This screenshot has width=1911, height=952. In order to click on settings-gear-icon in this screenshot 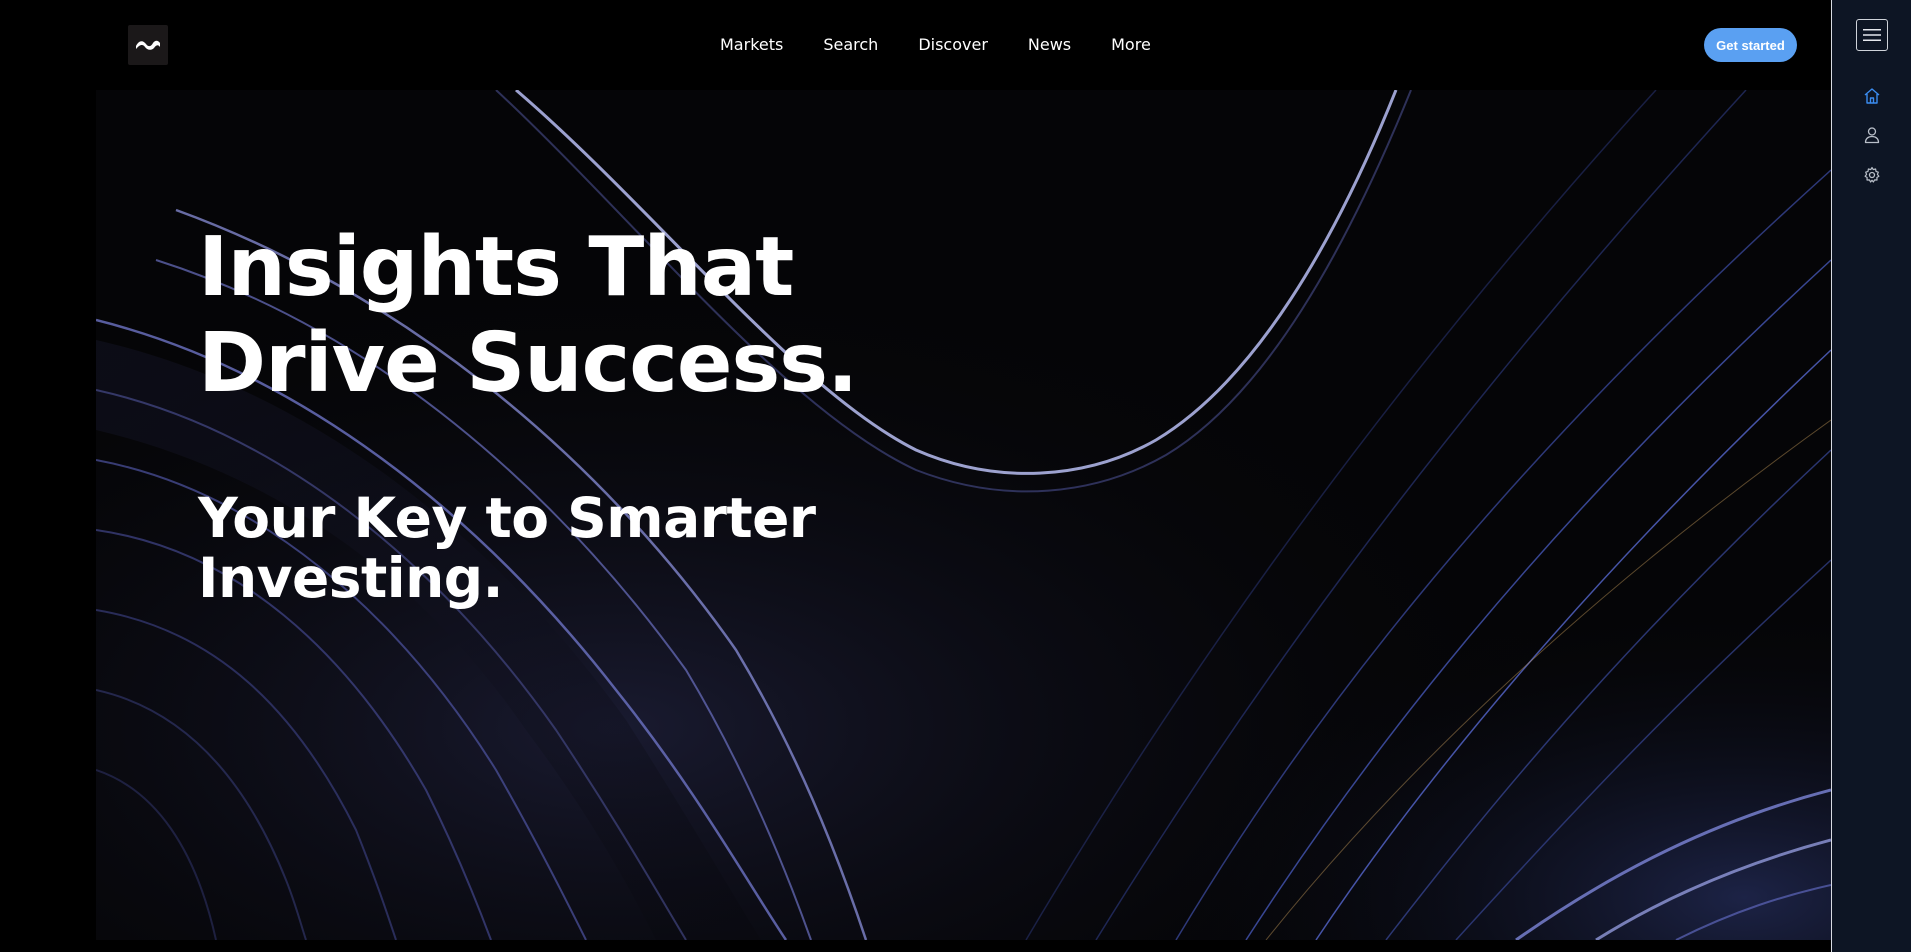, I will do `click(1872, 174)`.